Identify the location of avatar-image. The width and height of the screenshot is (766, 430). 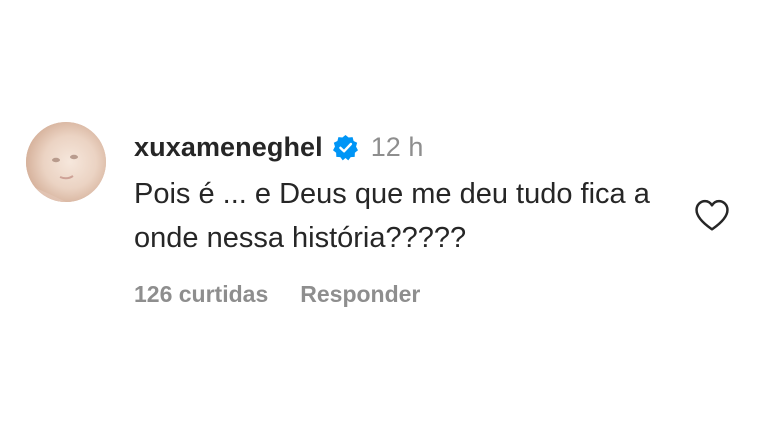
(66, 162).